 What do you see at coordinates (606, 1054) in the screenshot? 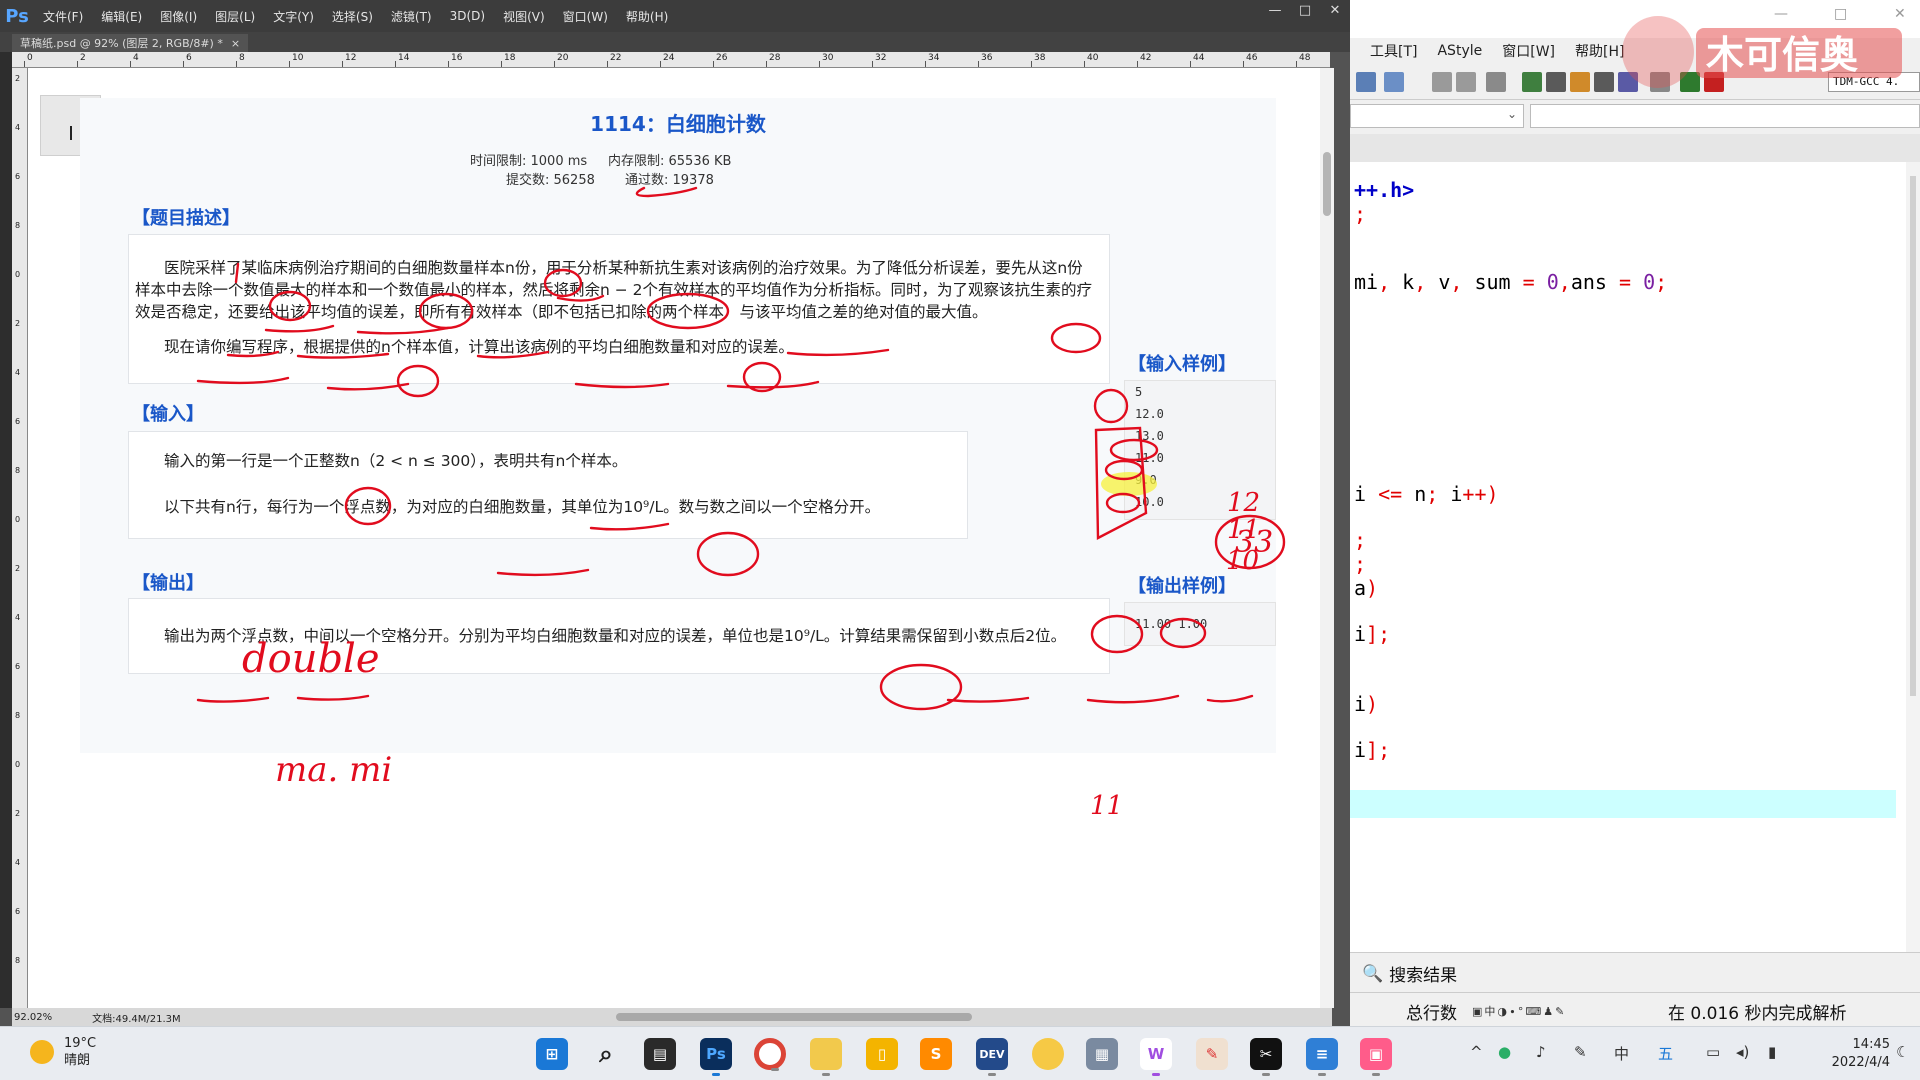
I see `search-icon: ⌕` at bounding box center [606, 1054].